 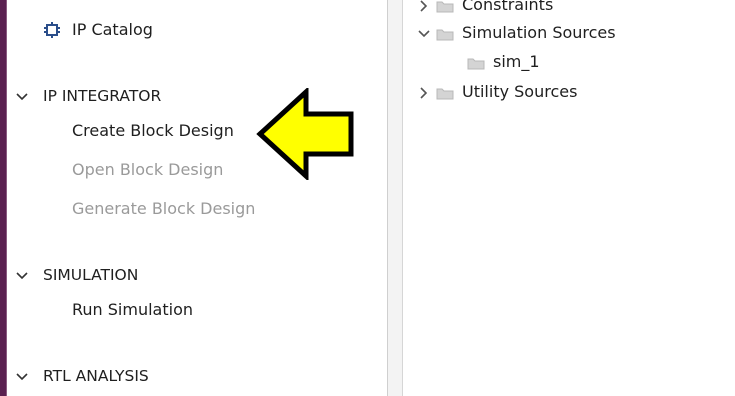 I want to click on tree-label-sim-1: sim_1, so click(x=516, y=61).